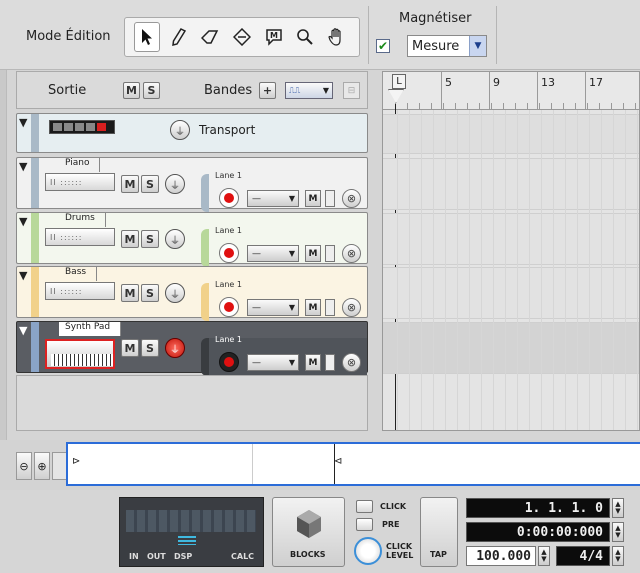 Image resolution: width=640 pixels, height=573 pixels. I want to click on mute-all-button: M, so click(131, 90).